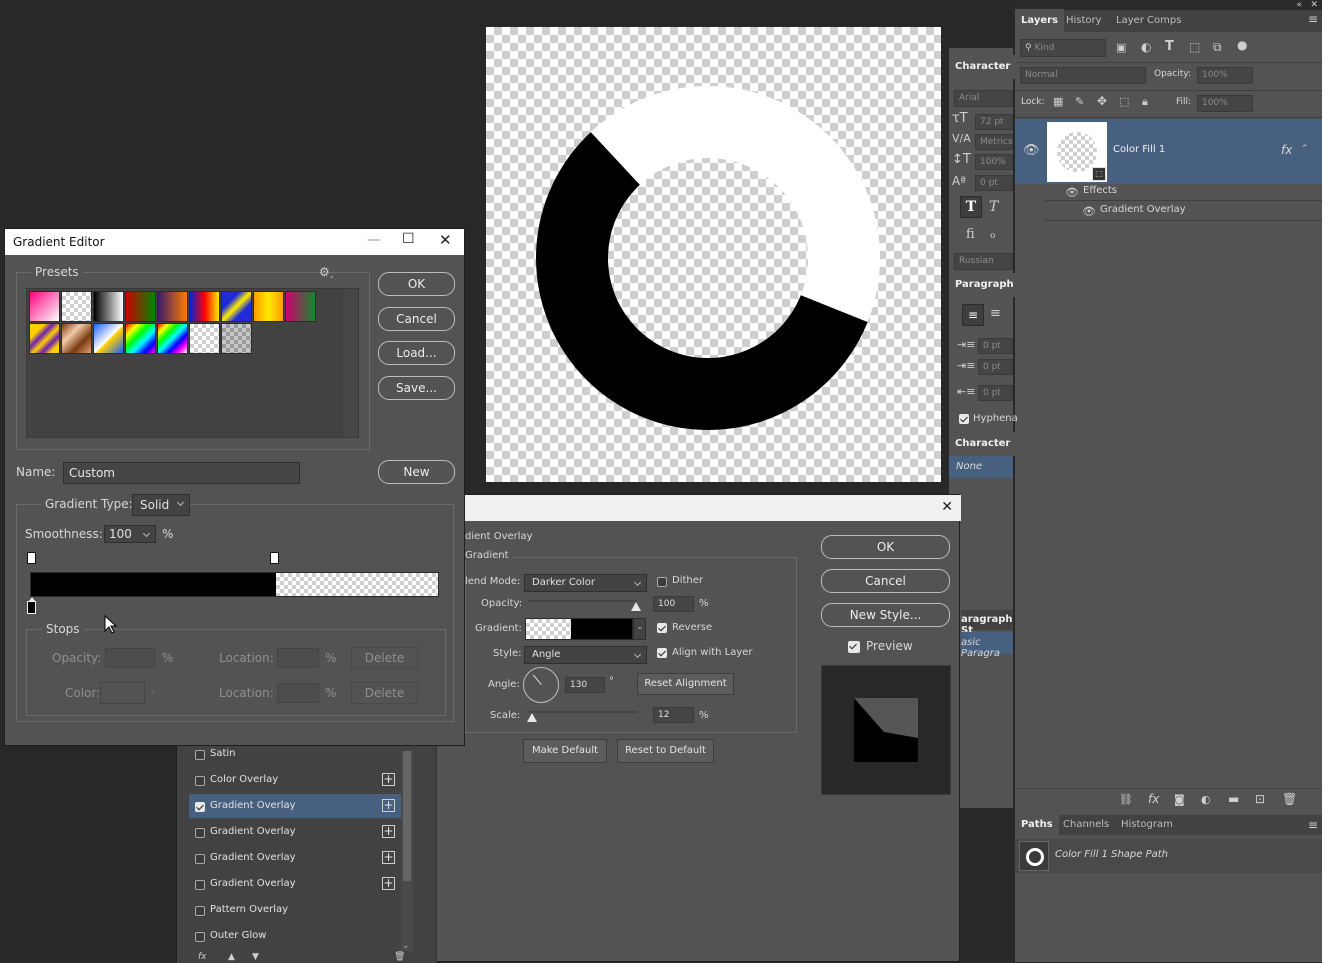 Image resolution: width=1322 pixels, height=963 pixels. I want to click on dither-checkbox, so click(662, 582).